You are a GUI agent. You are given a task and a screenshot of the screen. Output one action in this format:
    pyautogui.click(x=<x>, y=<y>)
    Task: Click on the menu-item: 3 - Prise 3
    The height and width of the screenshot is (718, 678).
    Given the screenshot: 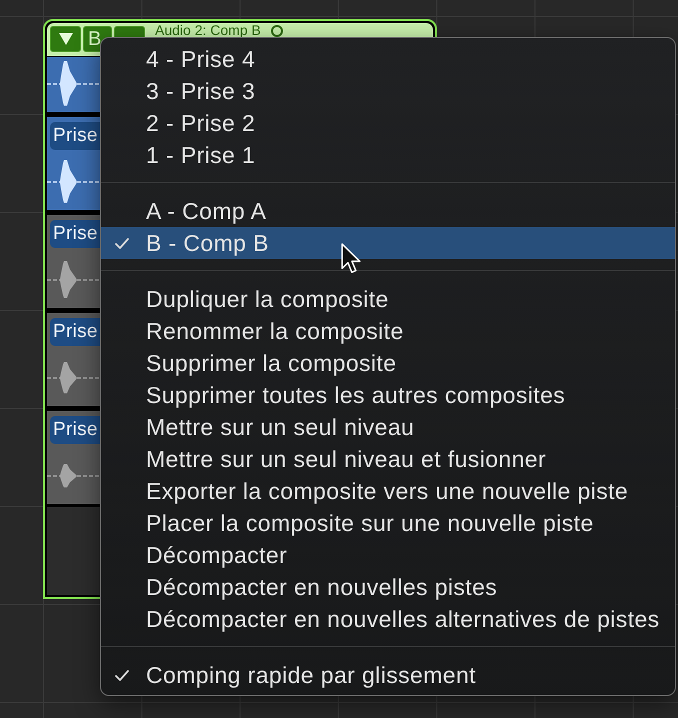 What is the action you would take?
    pyautogui.click(x=388, y=91)
    